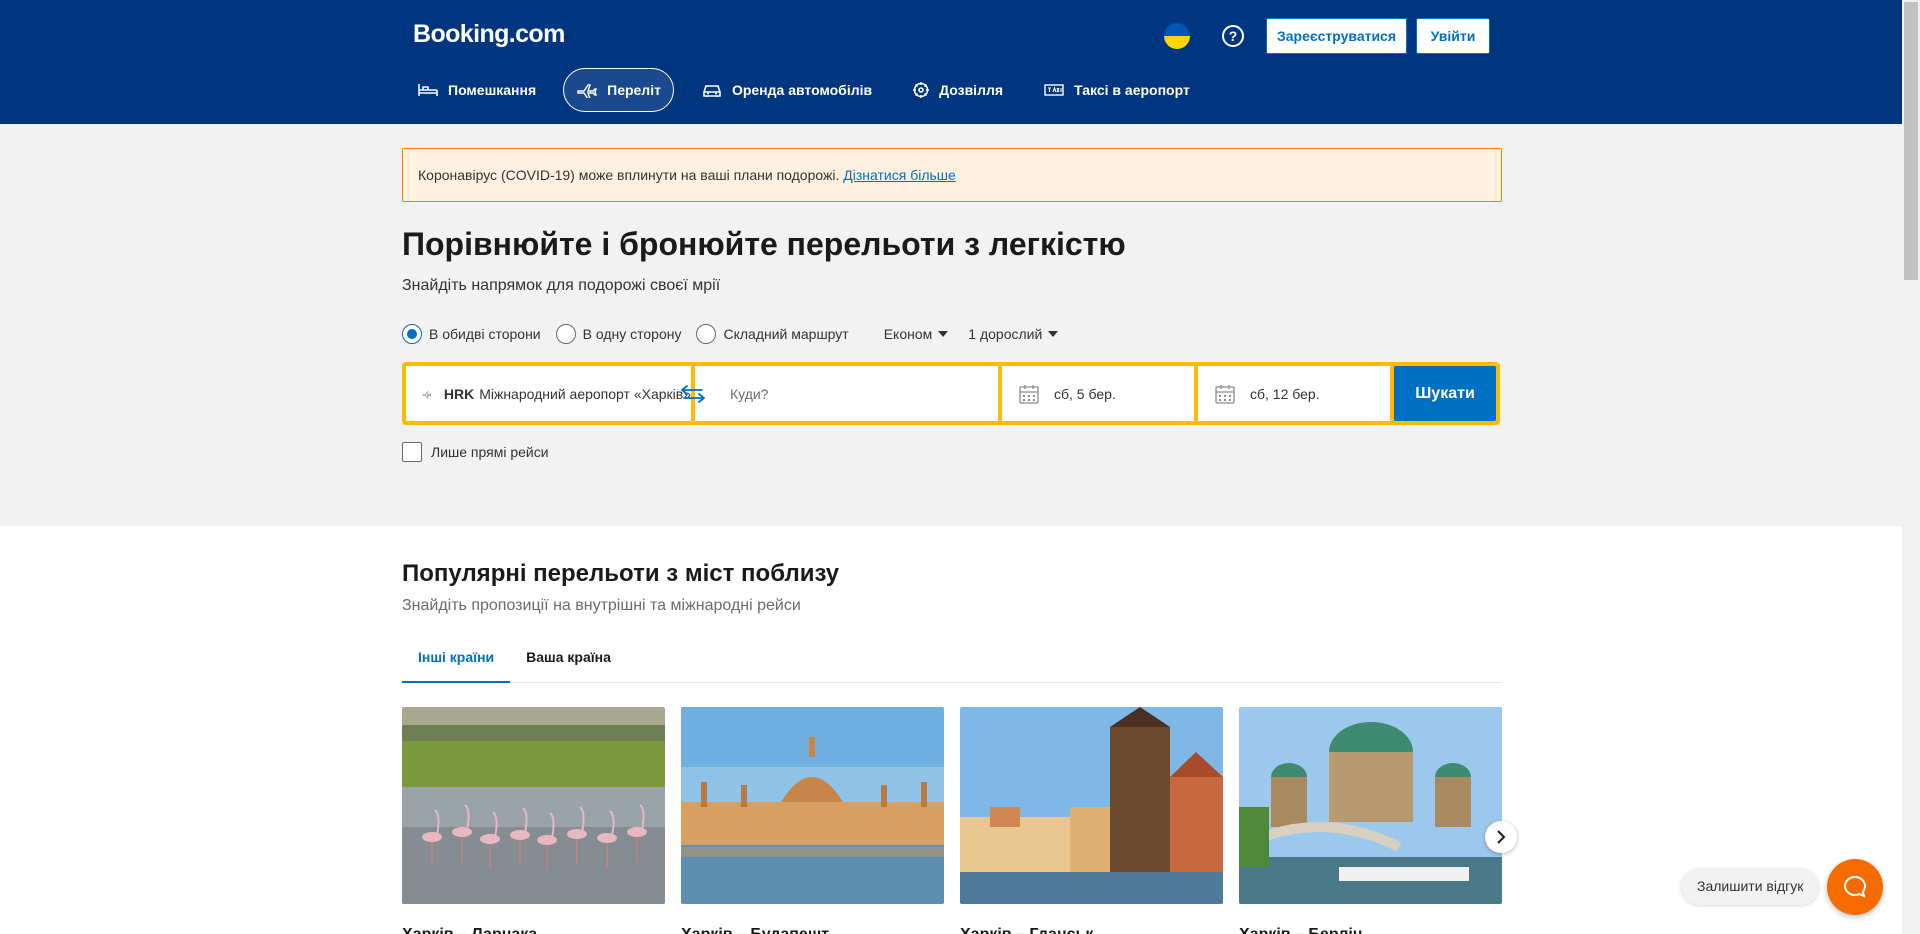  Describe the element at coordinates (533, 930) in the screenshot. I see `card-title: Харків – Ларнака` at that location.